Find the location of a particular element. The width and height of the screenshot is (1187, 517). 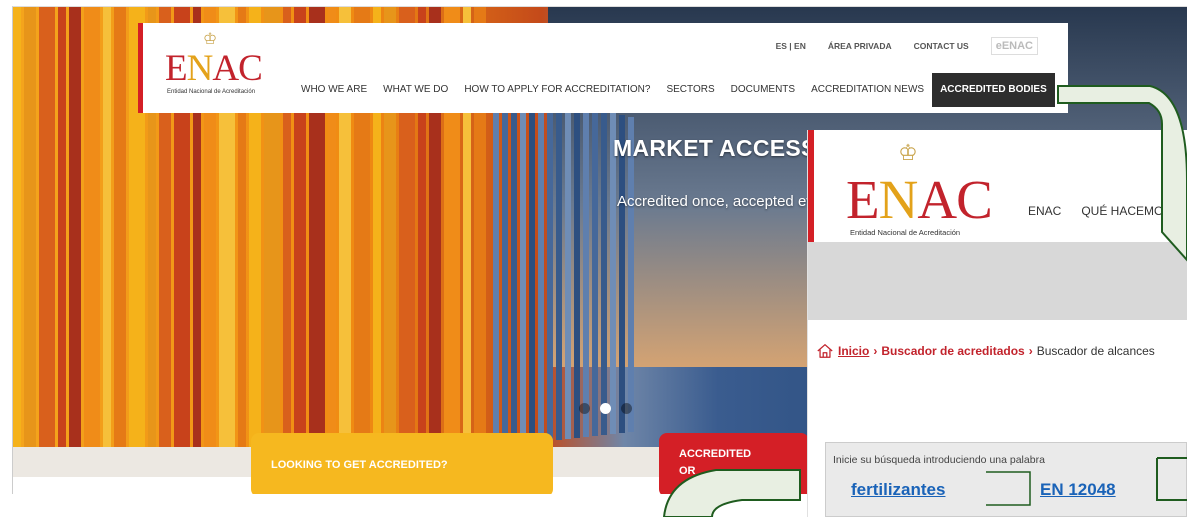

private-area-link: ÁREA PRIVADA is located at coordinates (860, 46).